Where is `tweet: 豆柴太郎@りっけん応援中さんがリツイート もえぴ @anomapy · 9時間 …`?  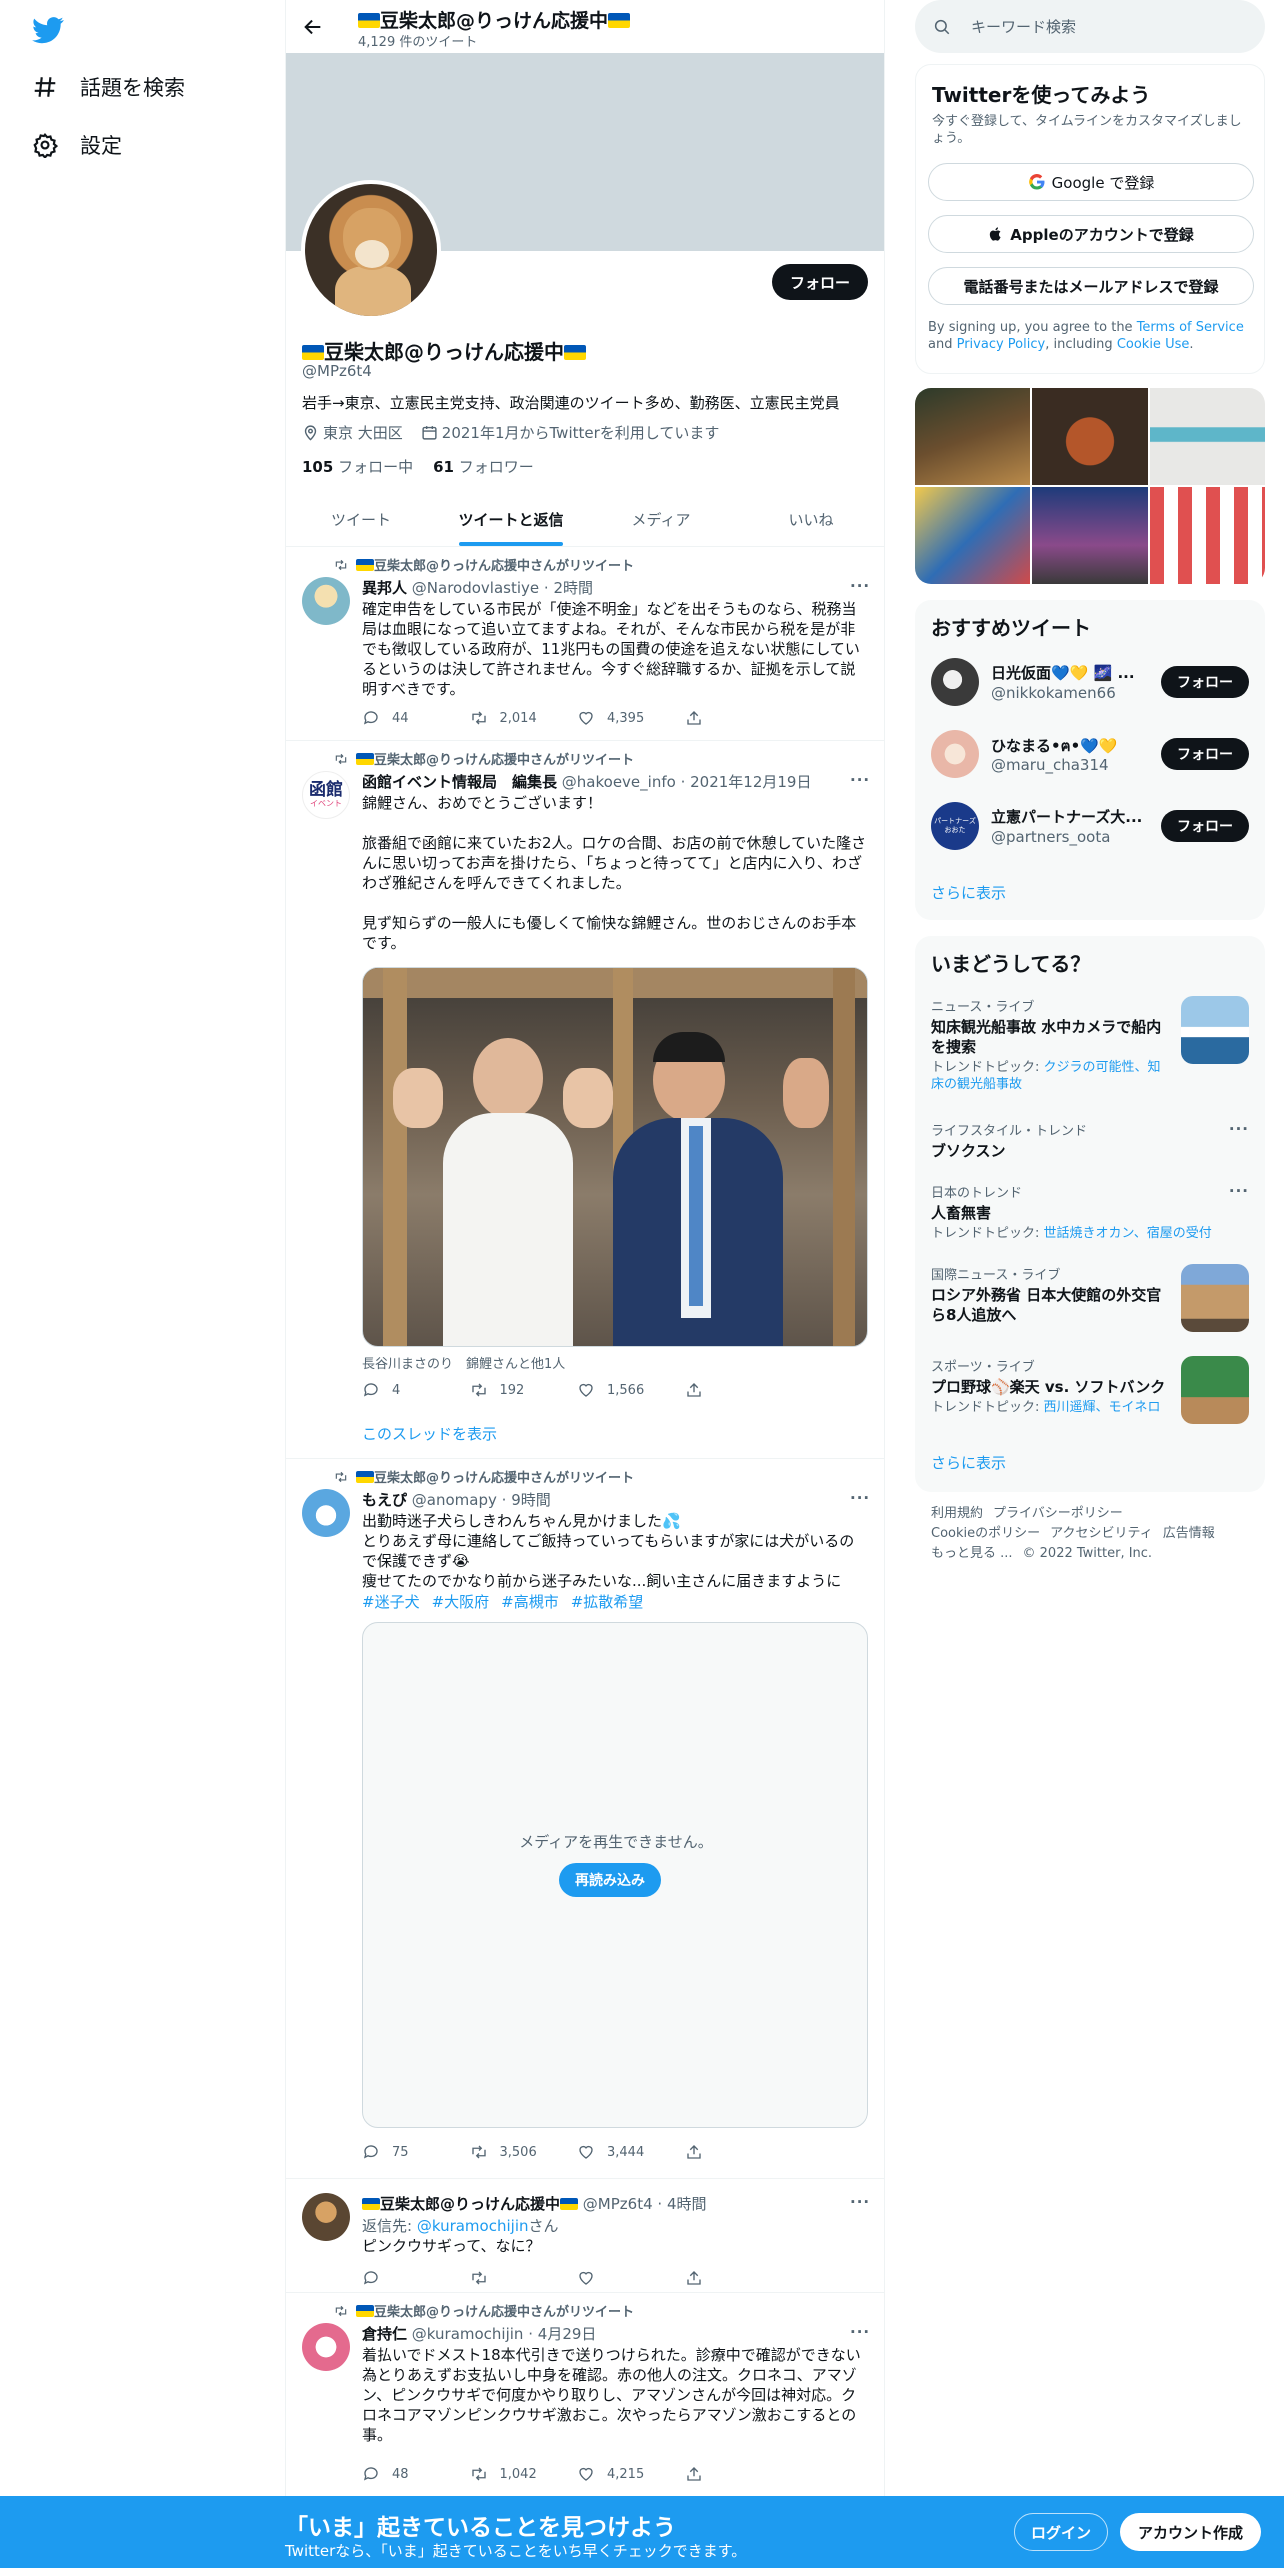 tweet: 豆柴太郎@りっけん応援中さんがリツイート もえぴ @anomapy · 9時間 … is located at coordinates (585, 1819).